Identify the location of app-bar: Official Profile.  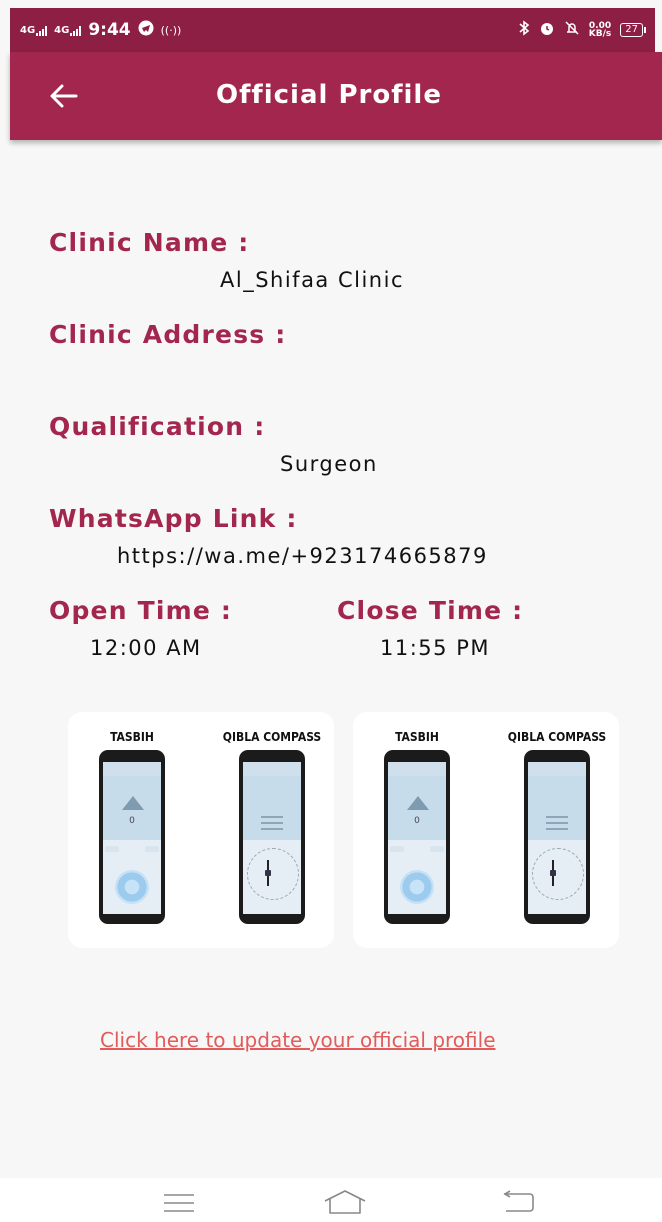
(336, 96).